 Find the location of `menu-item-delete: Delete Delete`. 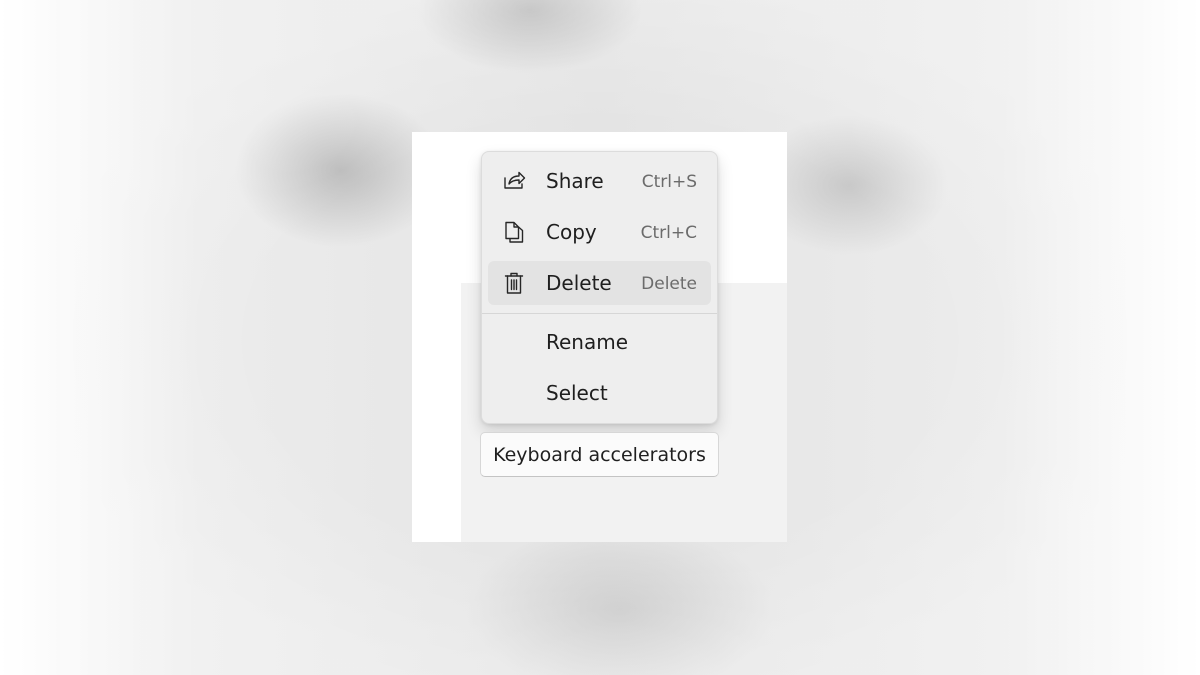

menu-item-delete: Delete Delete is located at coordinates (599, 283).